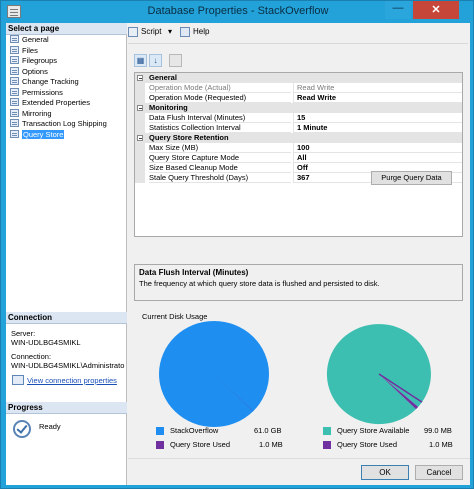  Describe the element at coordinates (66, 114) in the screenshot. I see `sidebar-item: Mirroring` at that location.